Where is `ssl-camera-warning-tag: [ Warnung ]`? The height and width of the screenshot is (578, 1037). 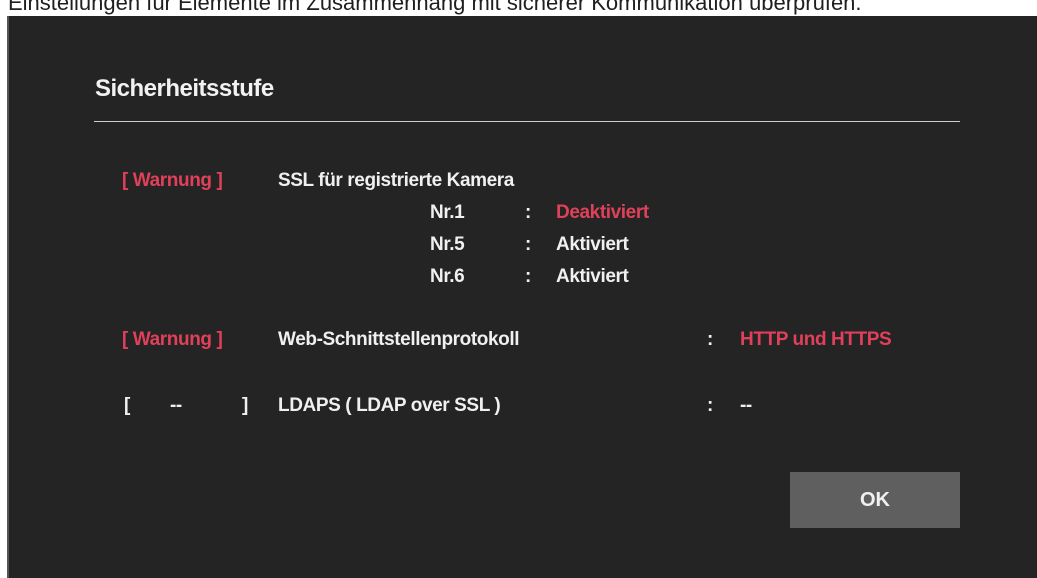
ssl-camera-warning-tag: [ Warnung ] is located at coordinates (172, 180).